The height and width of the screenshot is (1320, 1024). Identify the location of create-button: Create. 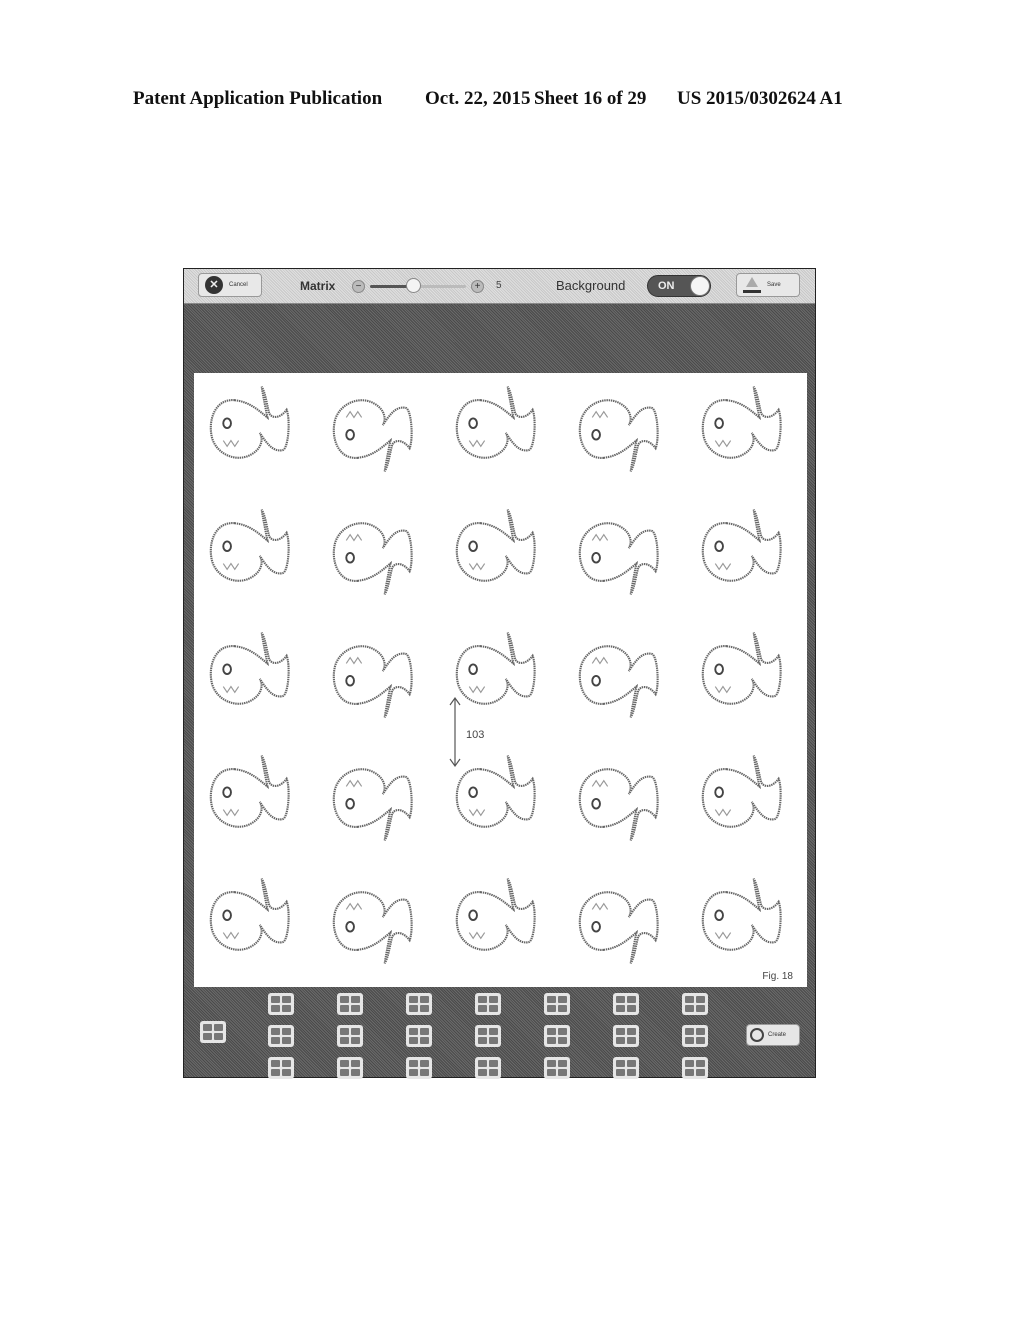
(773, 1035).